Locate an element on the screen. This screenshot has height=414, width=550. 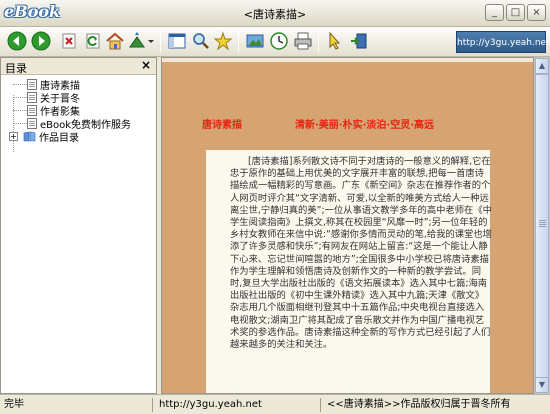
status-url: http://y3gu.yeah.net is located at coordinates (212, 405).